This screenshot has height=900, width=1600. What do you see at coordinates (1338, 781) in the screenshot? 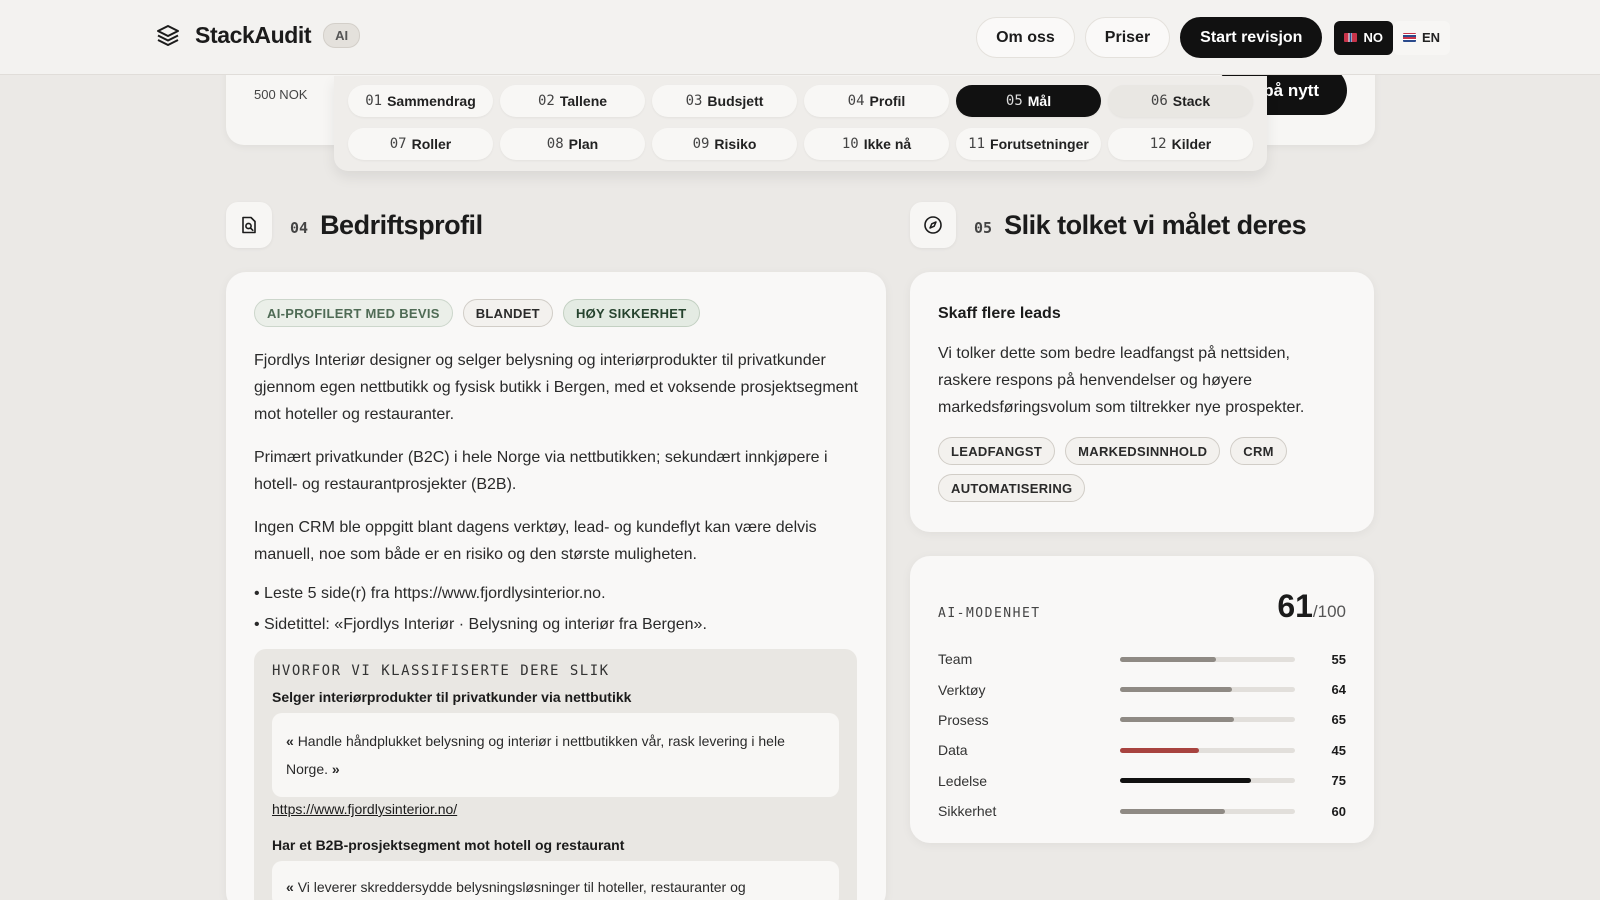
I see `maturity-row-value: 75` at bounding box center [1338, 781].